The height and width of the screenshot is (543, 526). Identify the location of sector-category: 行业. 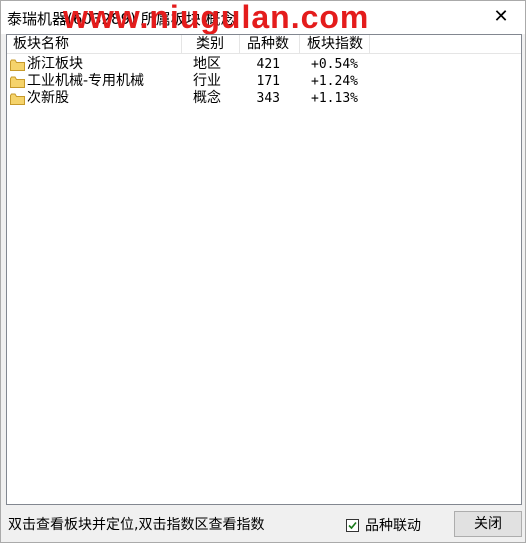
(207, 81).